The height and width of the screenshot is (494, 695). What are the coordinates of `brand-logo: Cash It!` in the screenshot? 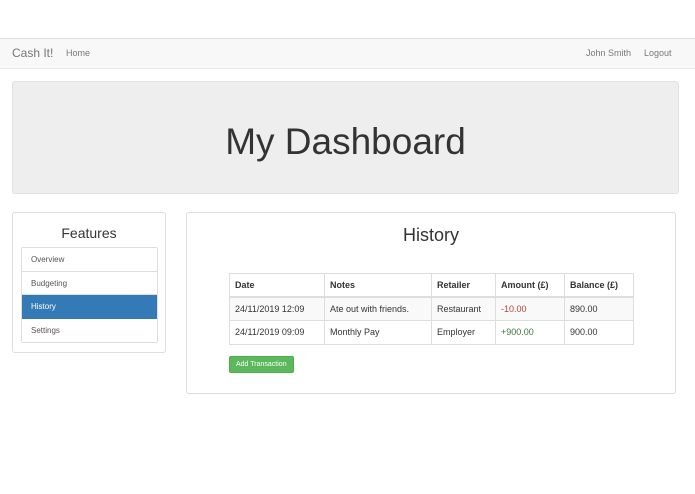 It's located at (32, 53).